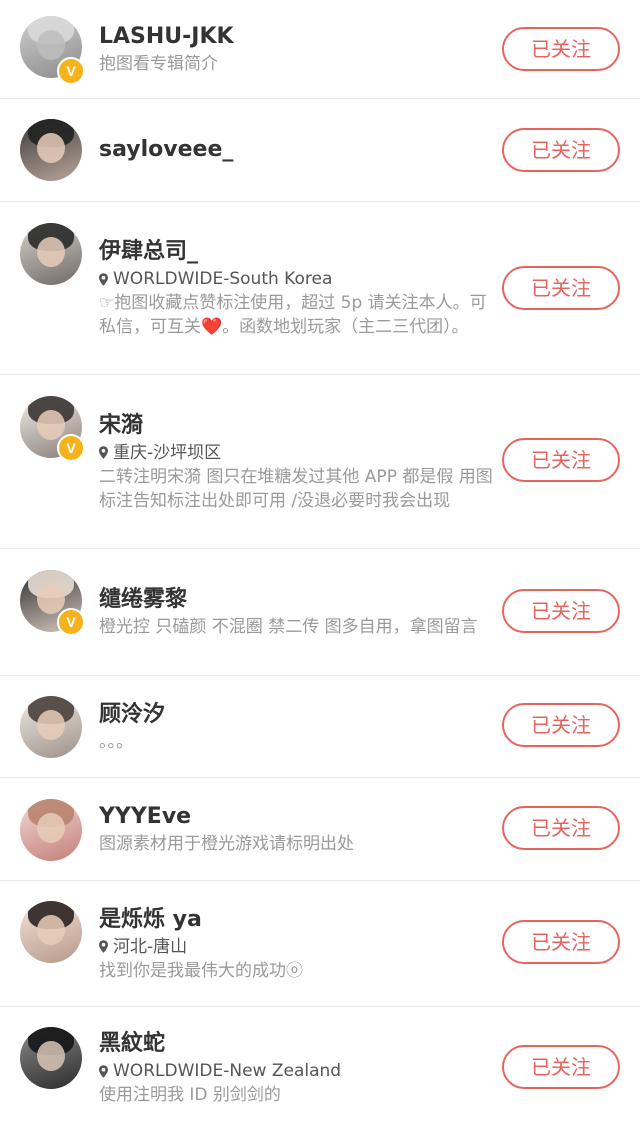 The height and width of the screenshot is (1129, 640). What do you see at coordinates (299, 37) in the screenshot?
I see `user-name: LASHU-JKK` at bounding box center [299, 37].